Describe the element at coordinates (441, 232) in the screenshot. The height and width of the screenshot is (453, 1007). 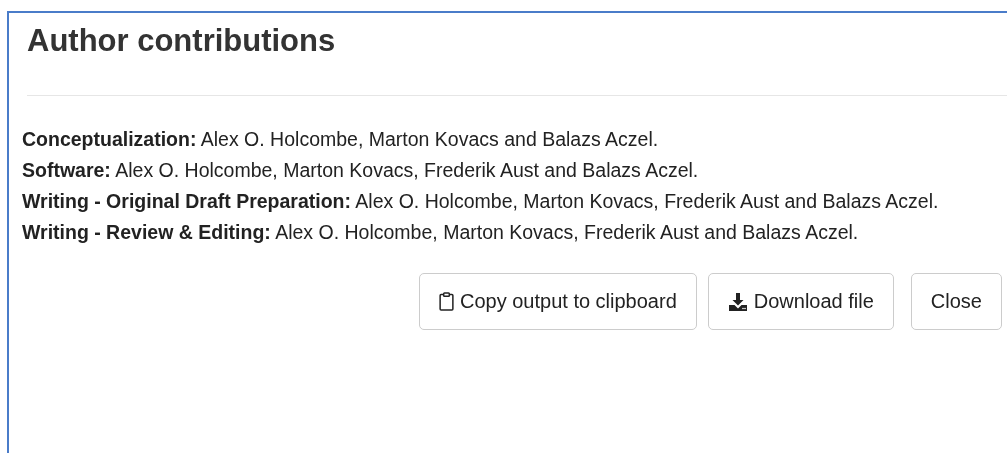
I see `contribution-text: Writing - Review & Editing: Alex O. Holcombe, Marton Kovacs, Frederik Aust and Balazs Aczel.` at that location.